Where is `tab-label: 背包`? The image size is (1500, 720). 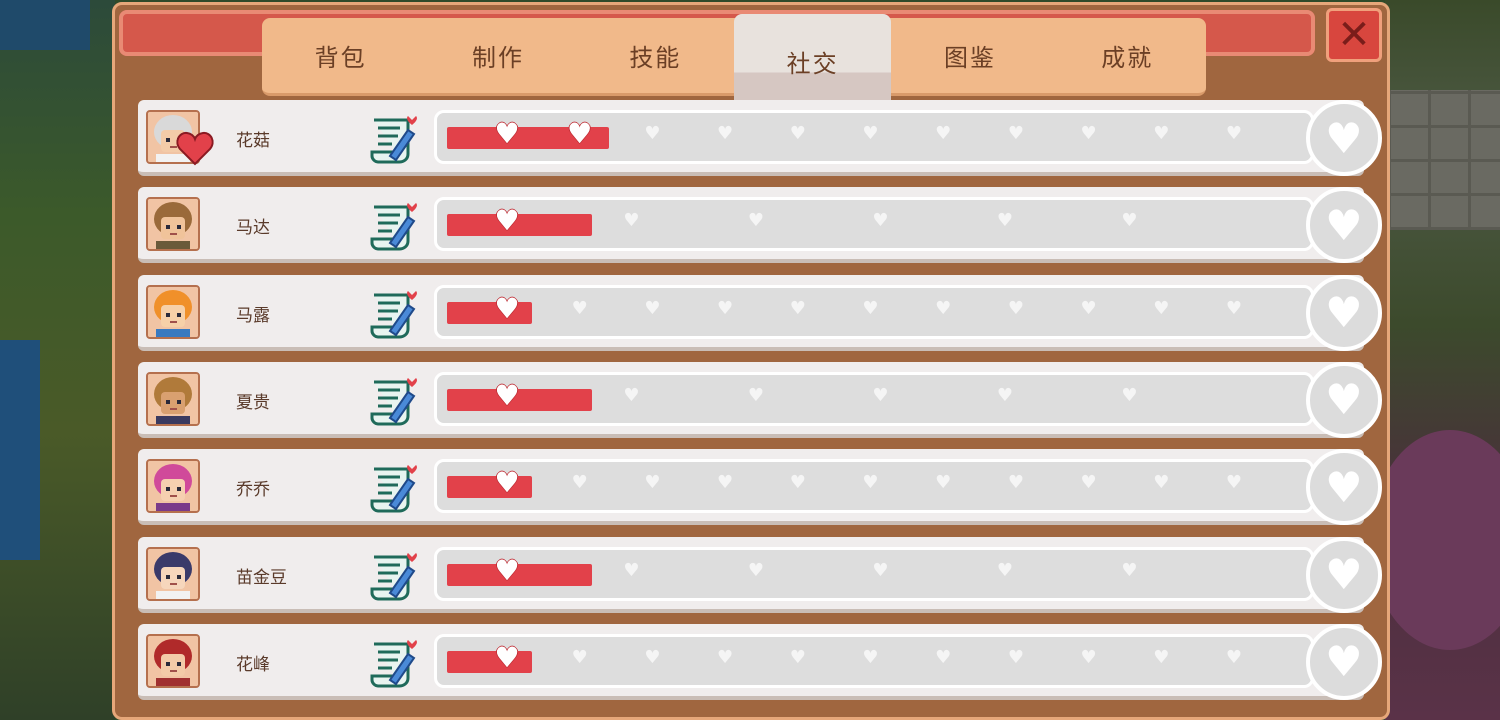
tab-label: 背包 is located at coordinates (340, 58).